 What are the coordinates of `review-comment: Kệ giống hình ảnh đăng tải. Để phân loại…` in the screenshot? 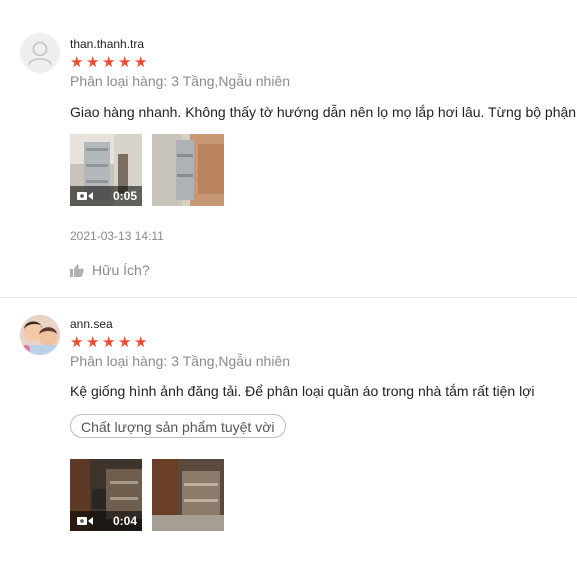 It's located at (302, 391).